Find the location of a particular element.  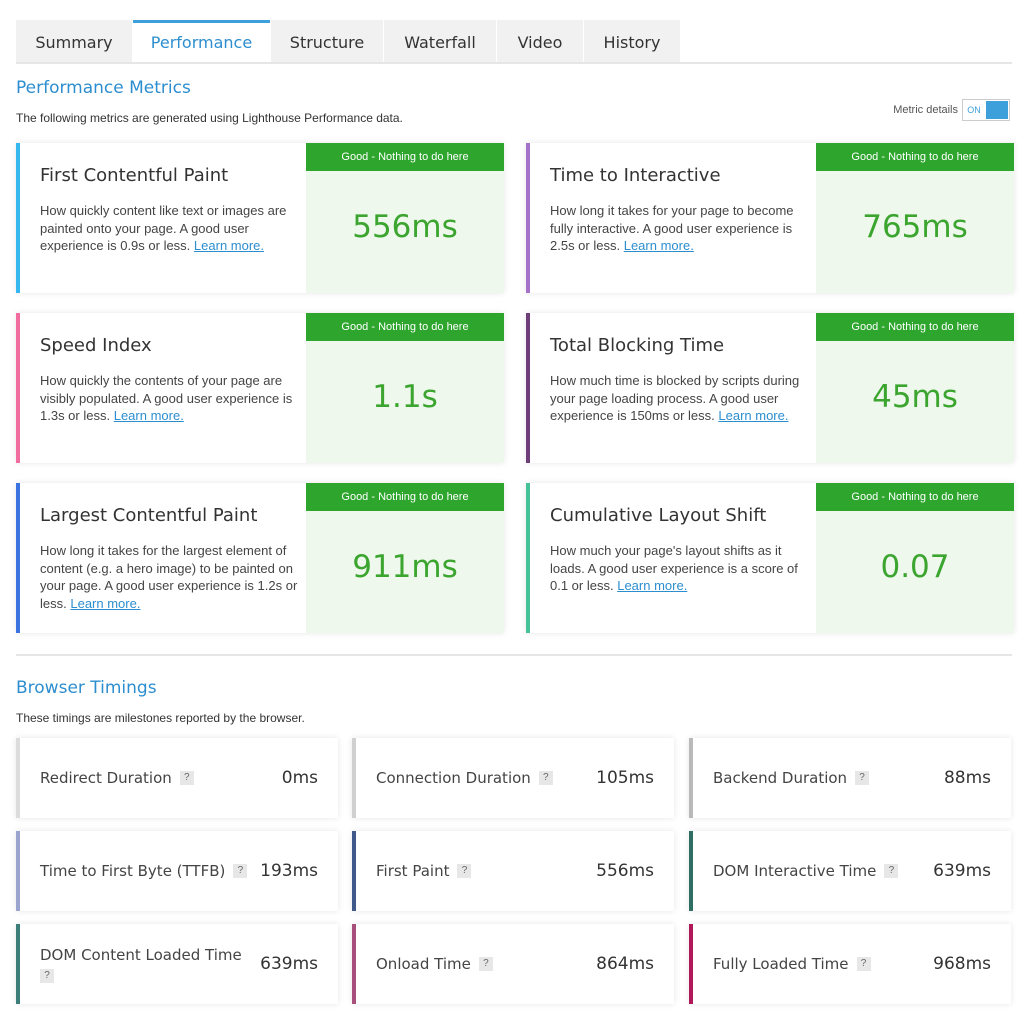

metric-details-label: Metric details is located at coordinates (925, 110).